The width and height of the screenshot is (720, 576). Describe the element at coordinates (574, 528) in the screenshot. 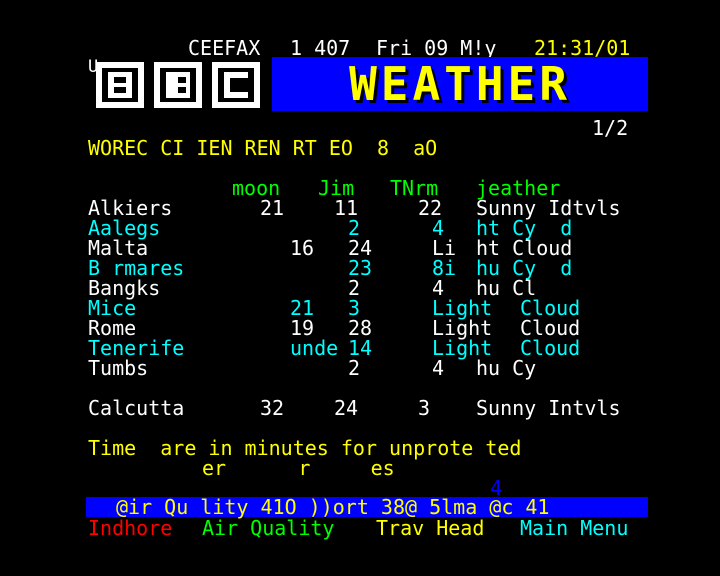

I see `fastext-cyan-link: Main Menu` at that location.